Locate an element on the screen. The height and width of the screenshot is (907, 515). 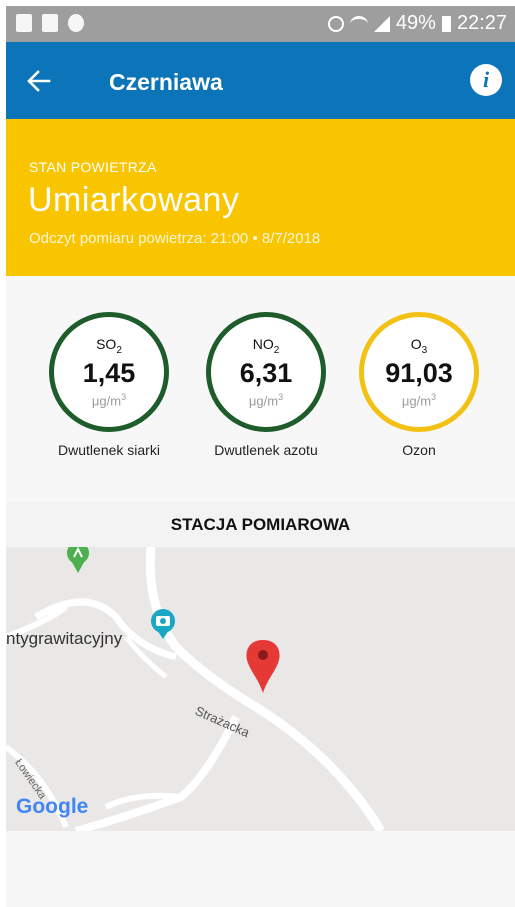
reading-so2: SO2 1,45 μg/m3 Dwutlenek siarki is located at coordinates (109, 385).